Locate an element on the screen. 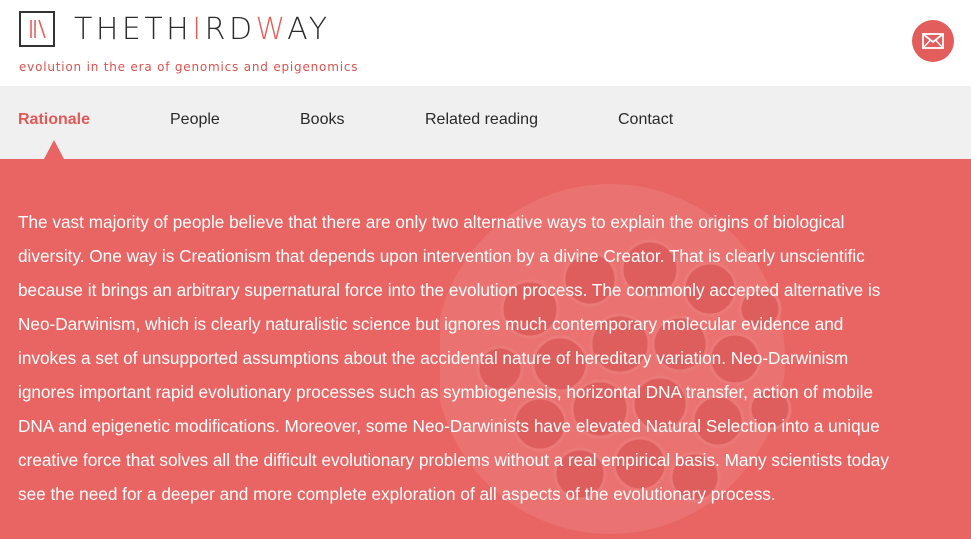  nav-item-books: Books is located at coordinates (322, 120).